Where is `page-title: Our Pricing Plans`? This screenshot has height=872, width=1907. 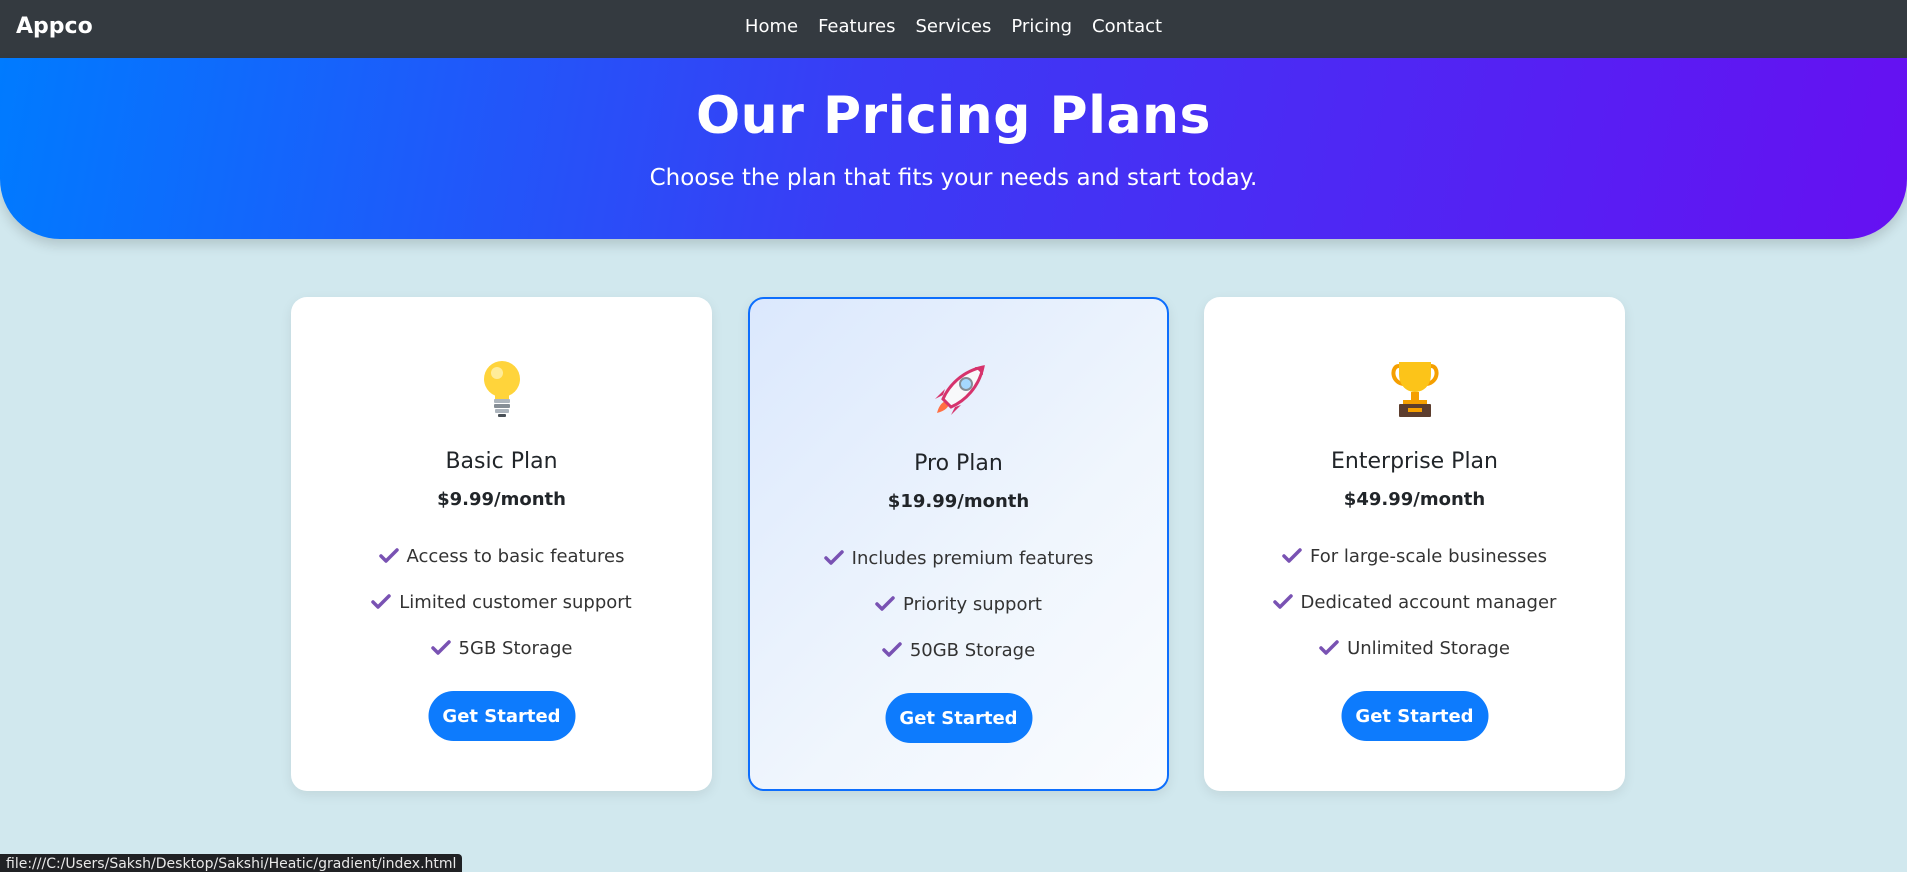
page-title: Our Pricing Plans is located at coordinates (953, 116).